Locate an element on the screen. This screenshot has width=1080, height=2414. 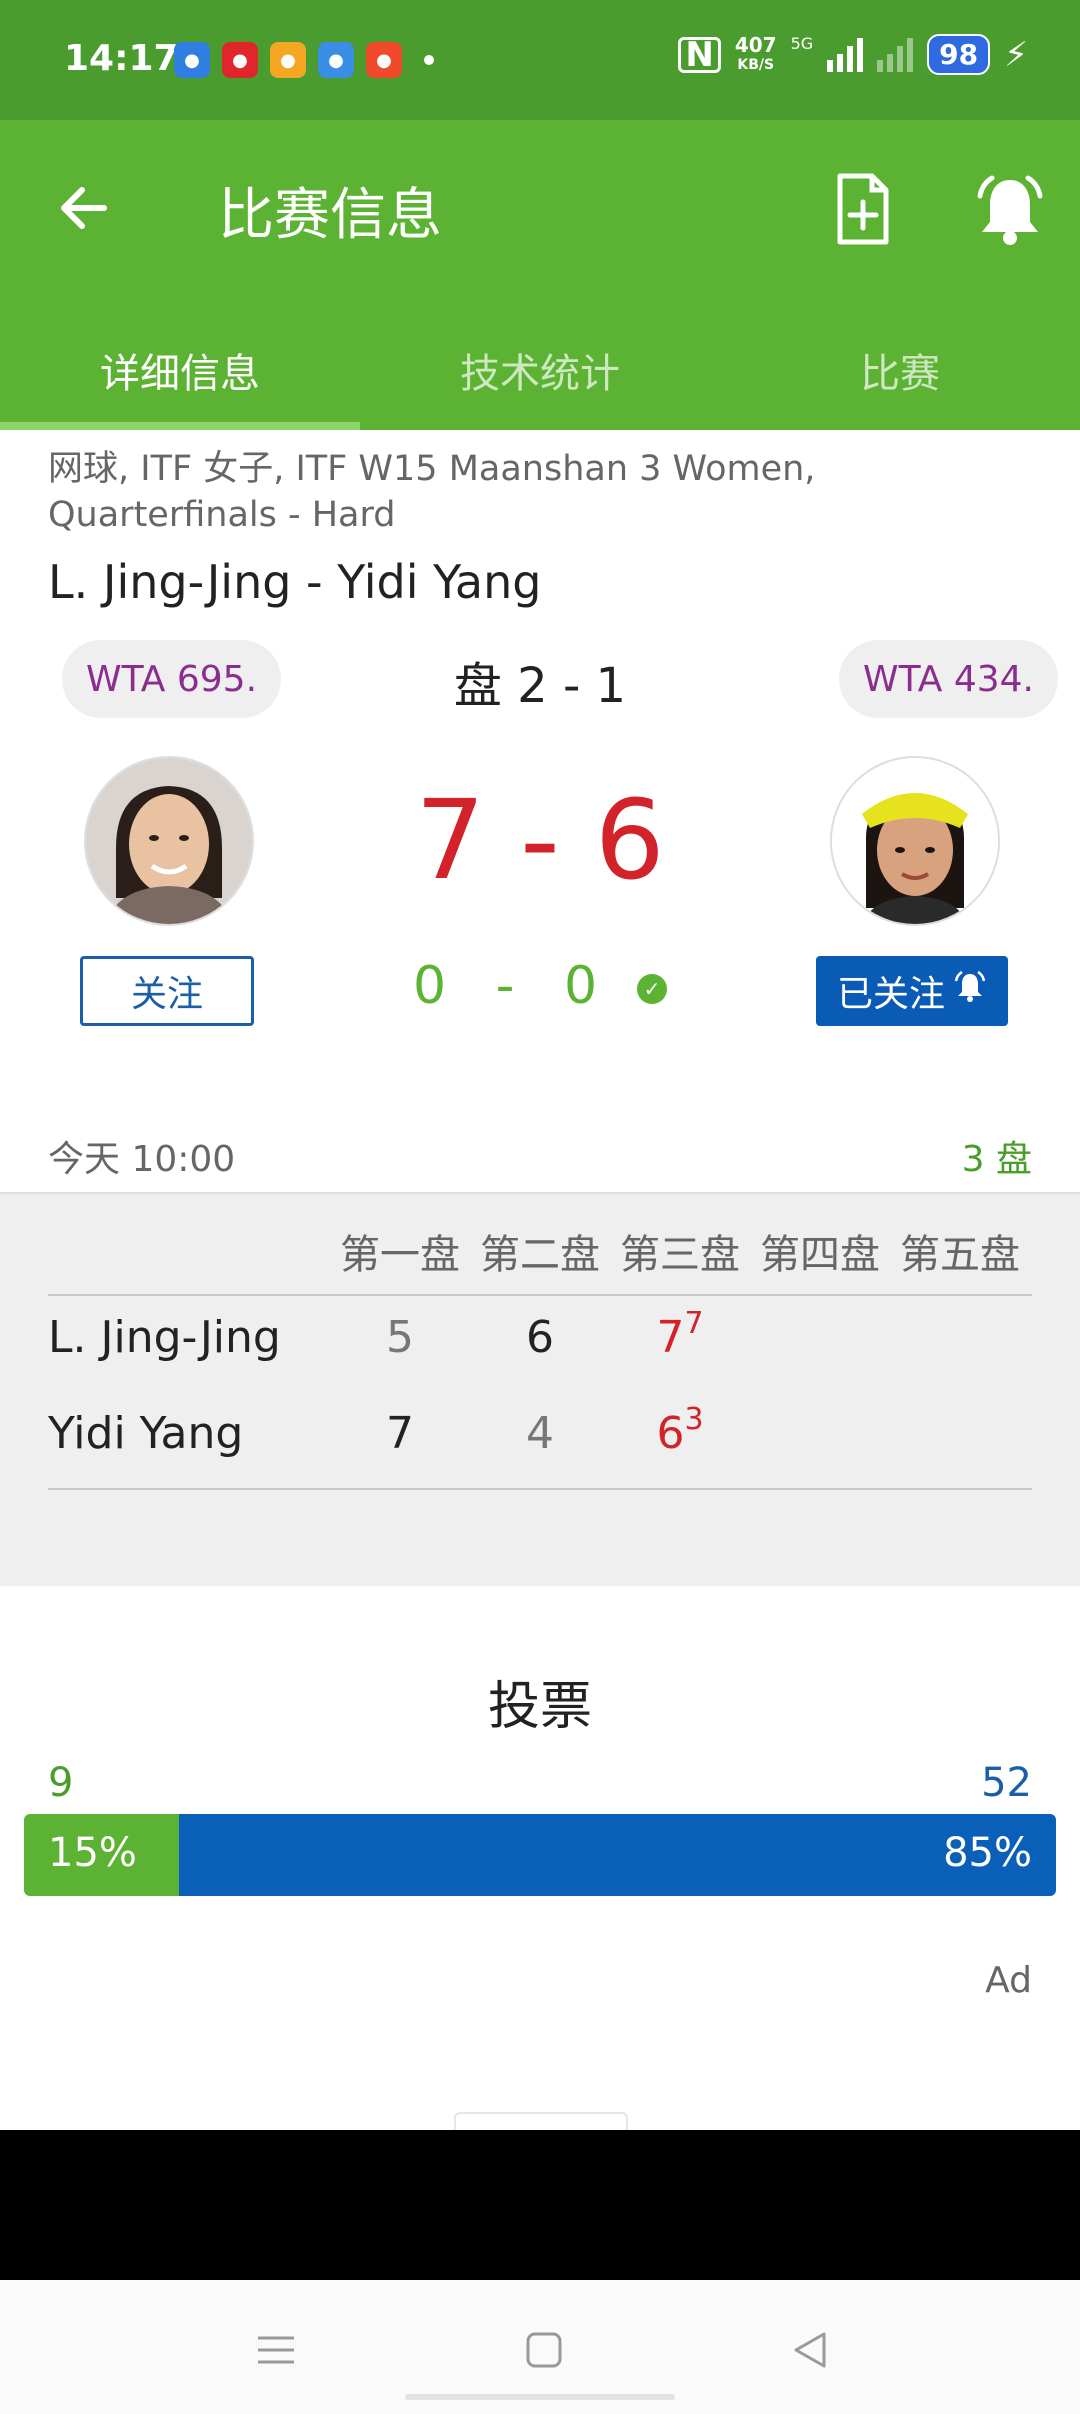
tab-bar: 详细信息 技术统计 比赛 is located at coordinates (540, 370).